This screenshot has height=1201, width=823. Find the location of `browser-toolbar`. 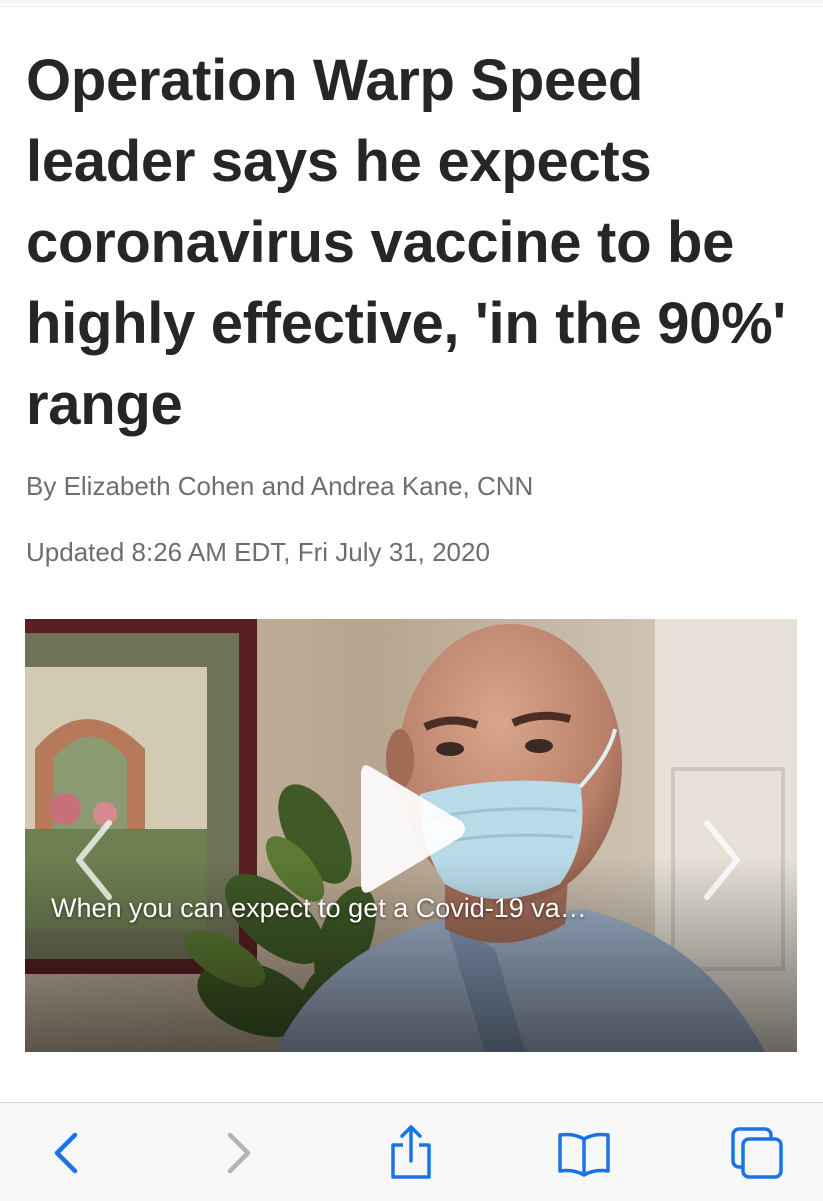

browser-toolbar is located at coordinates (411, 1151).